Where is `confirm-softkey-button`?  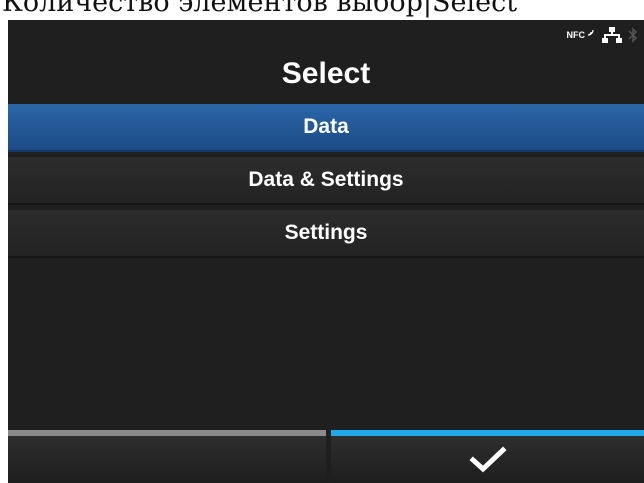
confirm-softkey-button is located at coordinates (487, 456).